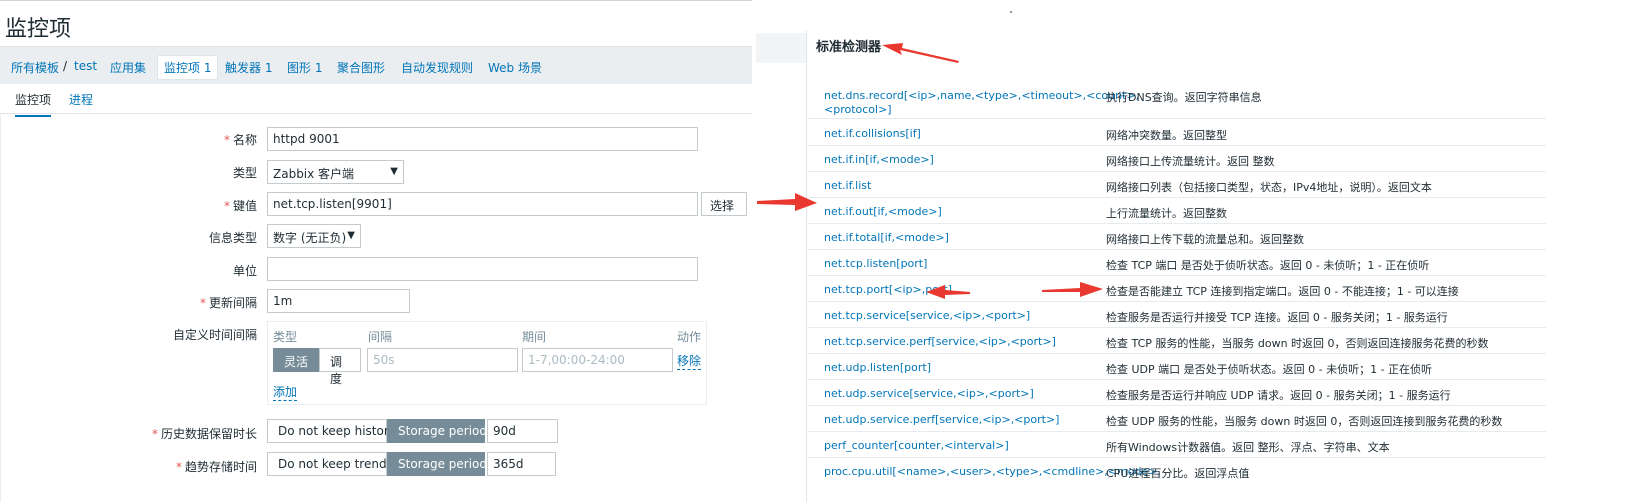  What do you see at coordinates (157, 139) in the screenshot?
I see `name-label: * 名称` at bounding box center [157, 139].